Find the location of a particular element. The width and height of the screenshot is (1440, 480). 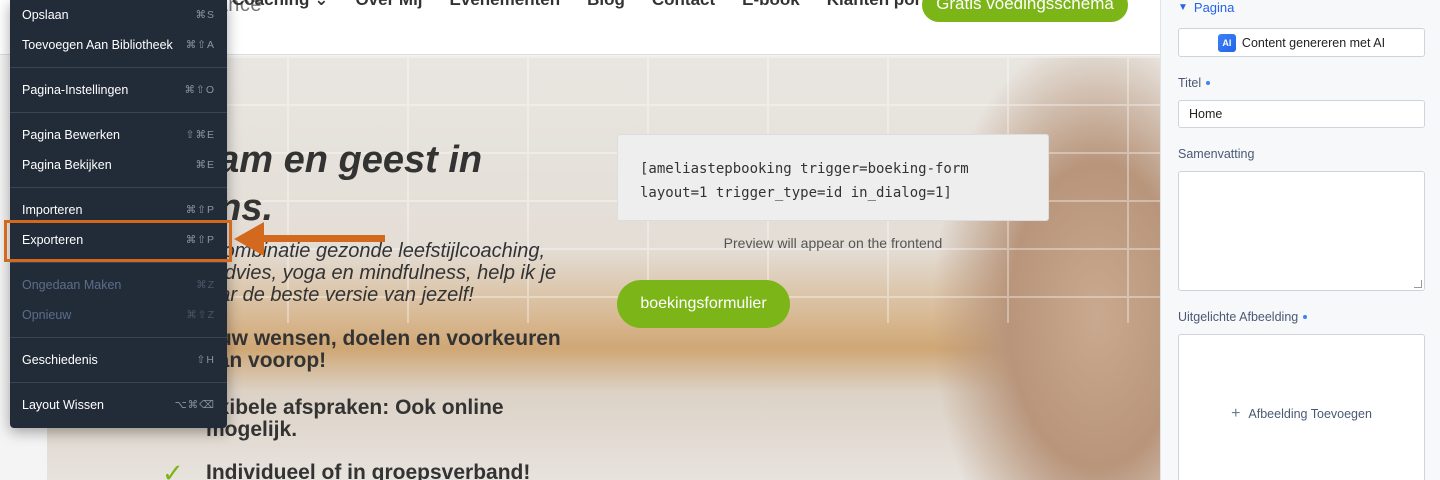

nav-item-over-mij: Over Mij is located at coordinates (388, 5).